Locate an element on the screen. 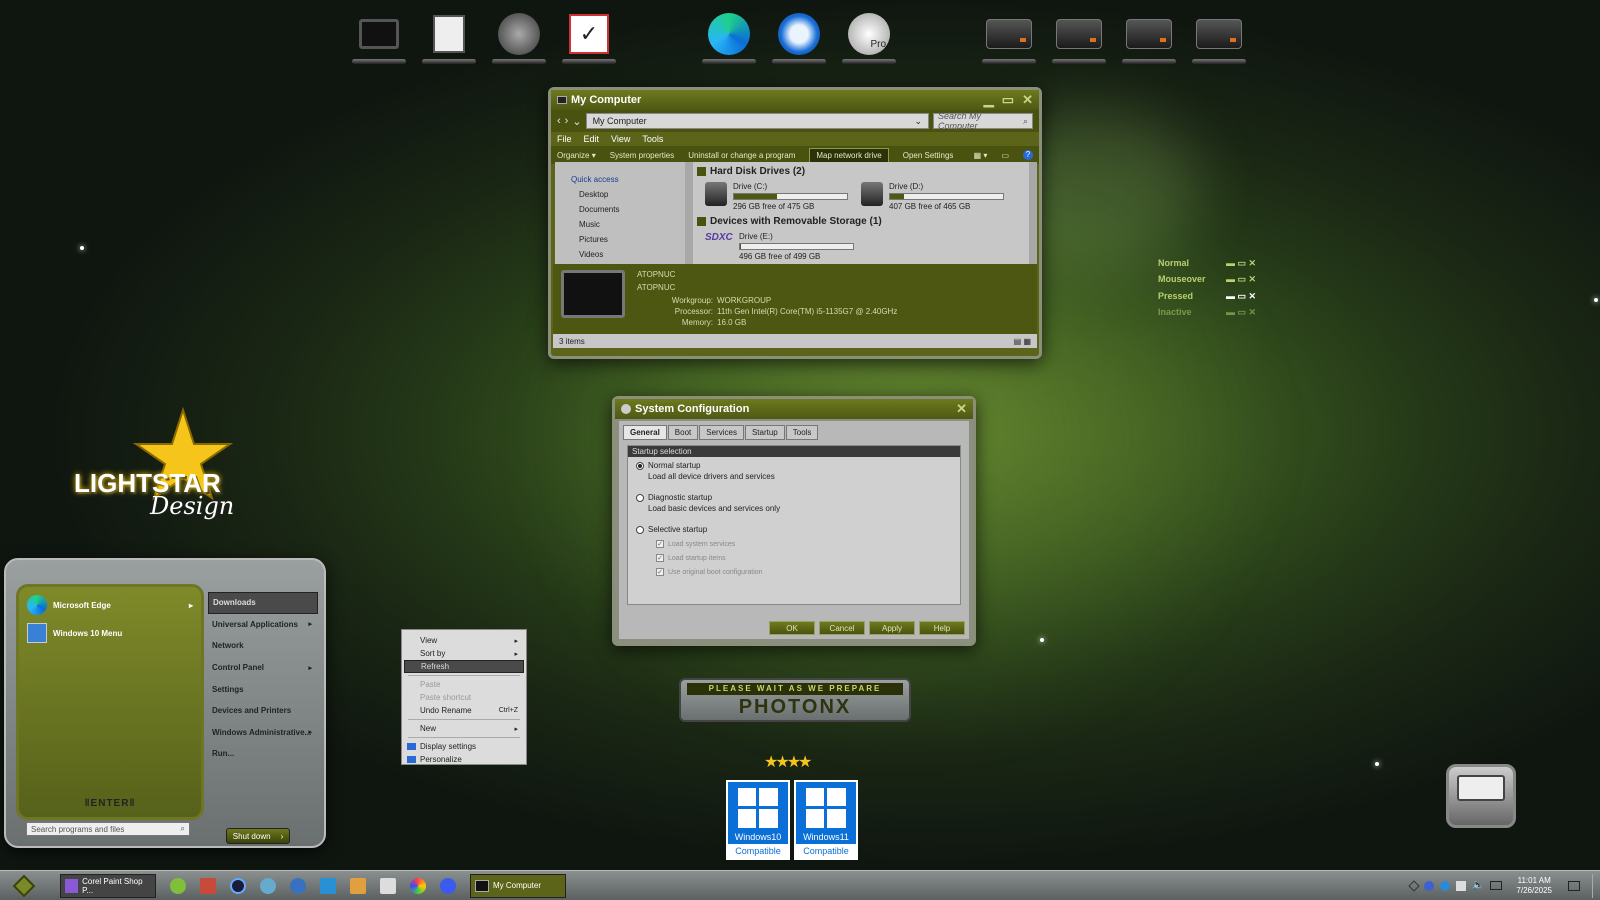 This screenshot has width=1600, height=900. tab-boot: Boot is located at coordinates (683, 432).